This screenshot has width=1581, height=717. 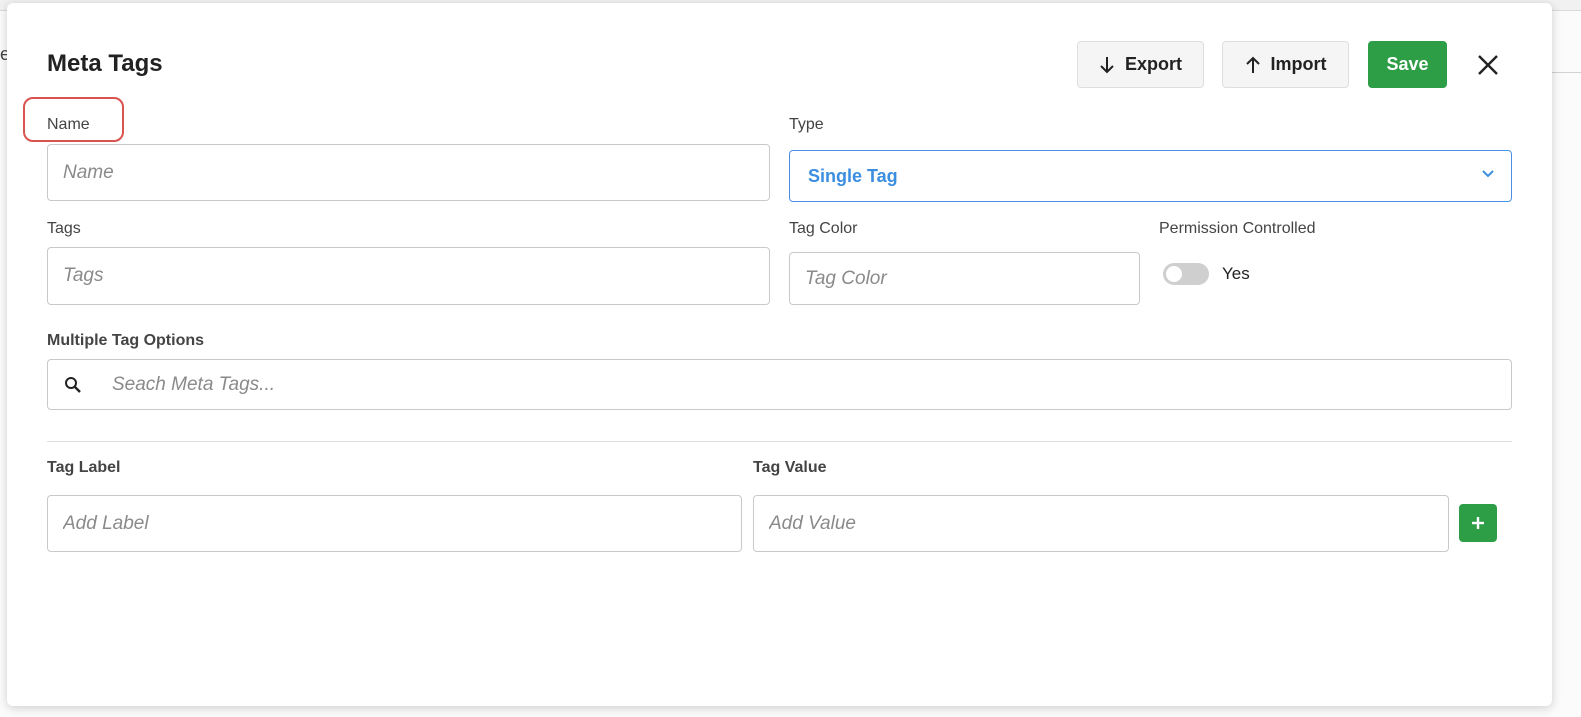 I want to click on name-label: Name, so click(x=68, y=124).